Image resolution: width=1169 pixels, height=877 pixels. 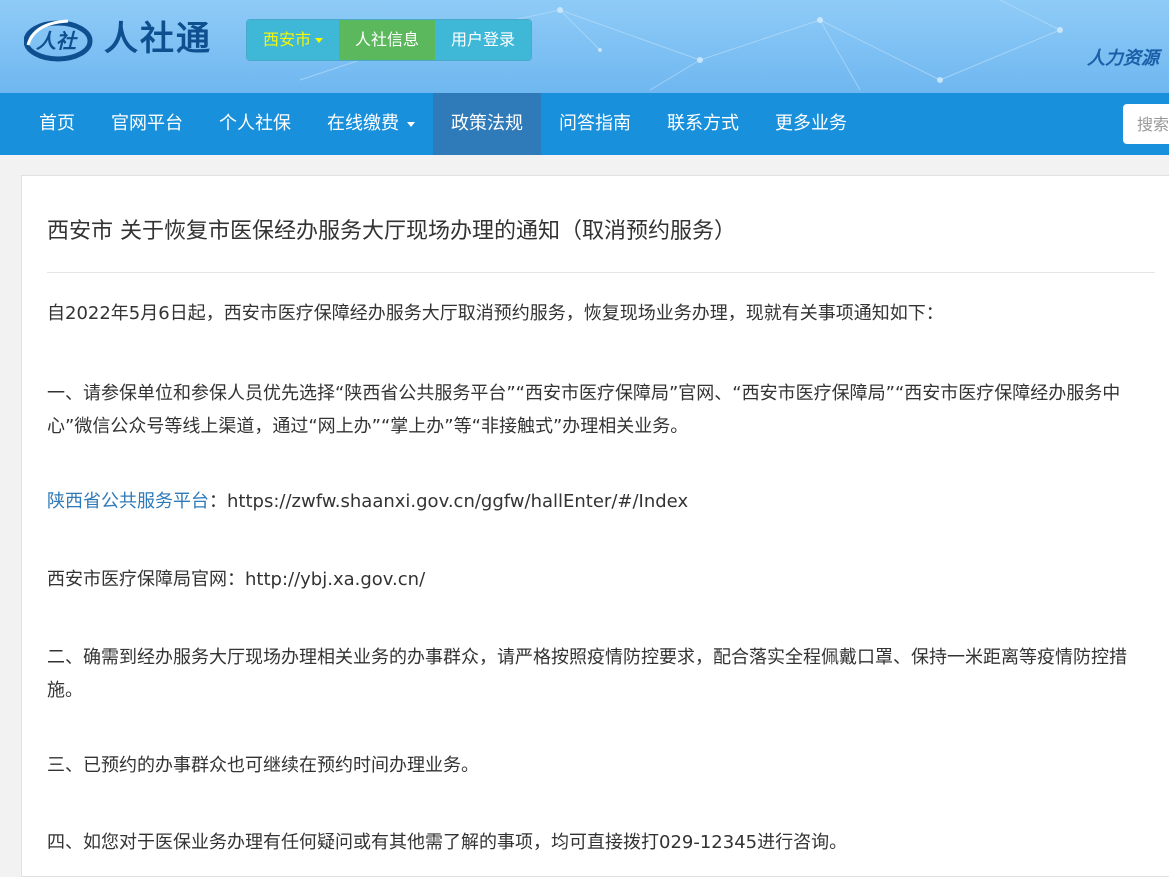 What do you see at coordinates (147, 124) in the screenshot?
I see `nav-official-platform: 官网平台` at bounding box center [147, 124].